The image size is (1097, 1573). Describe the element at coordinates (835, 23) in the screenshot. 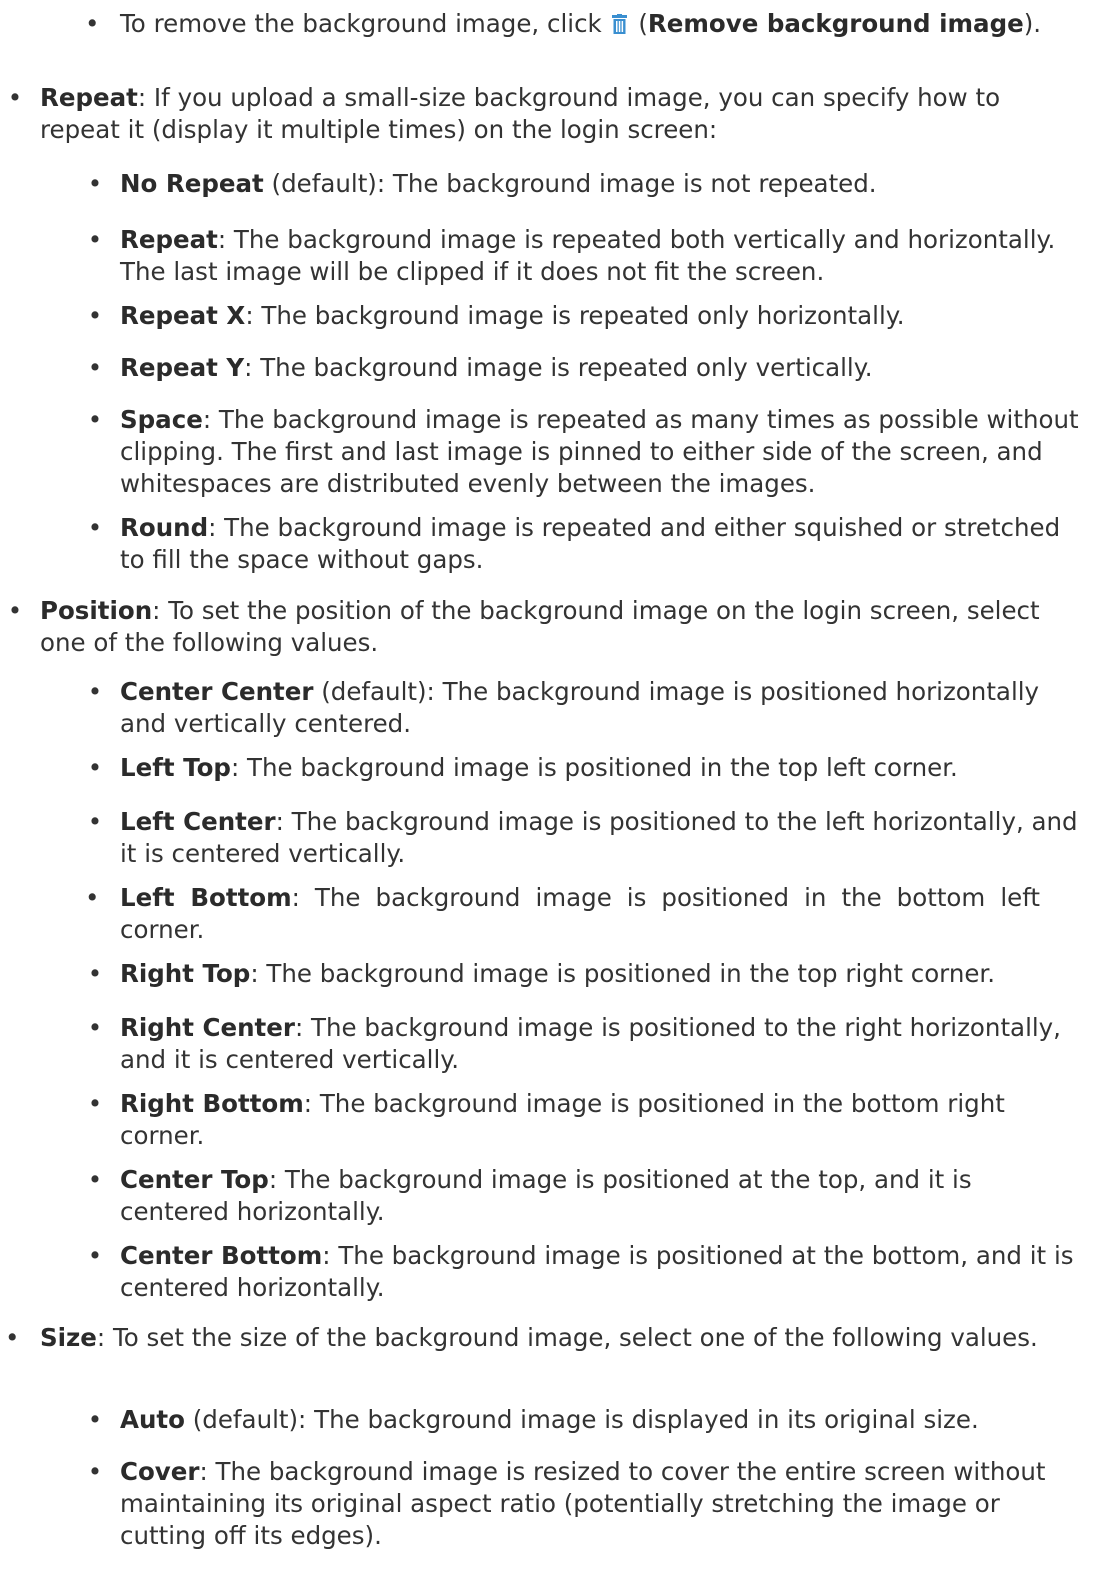

I see `remove-background-label: Remove background image` at that location.